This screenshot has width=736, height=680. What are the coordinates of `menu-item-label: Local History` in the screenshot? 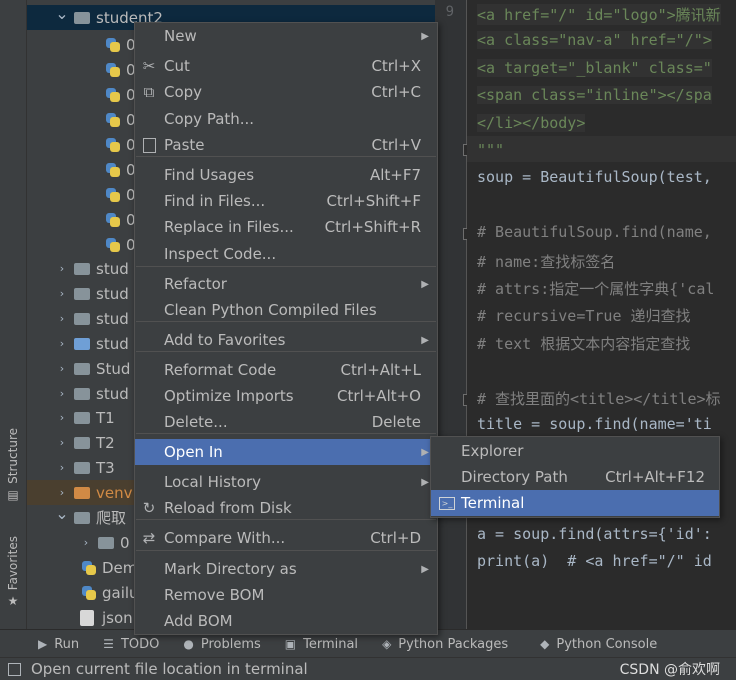 It's located at (213, 482).